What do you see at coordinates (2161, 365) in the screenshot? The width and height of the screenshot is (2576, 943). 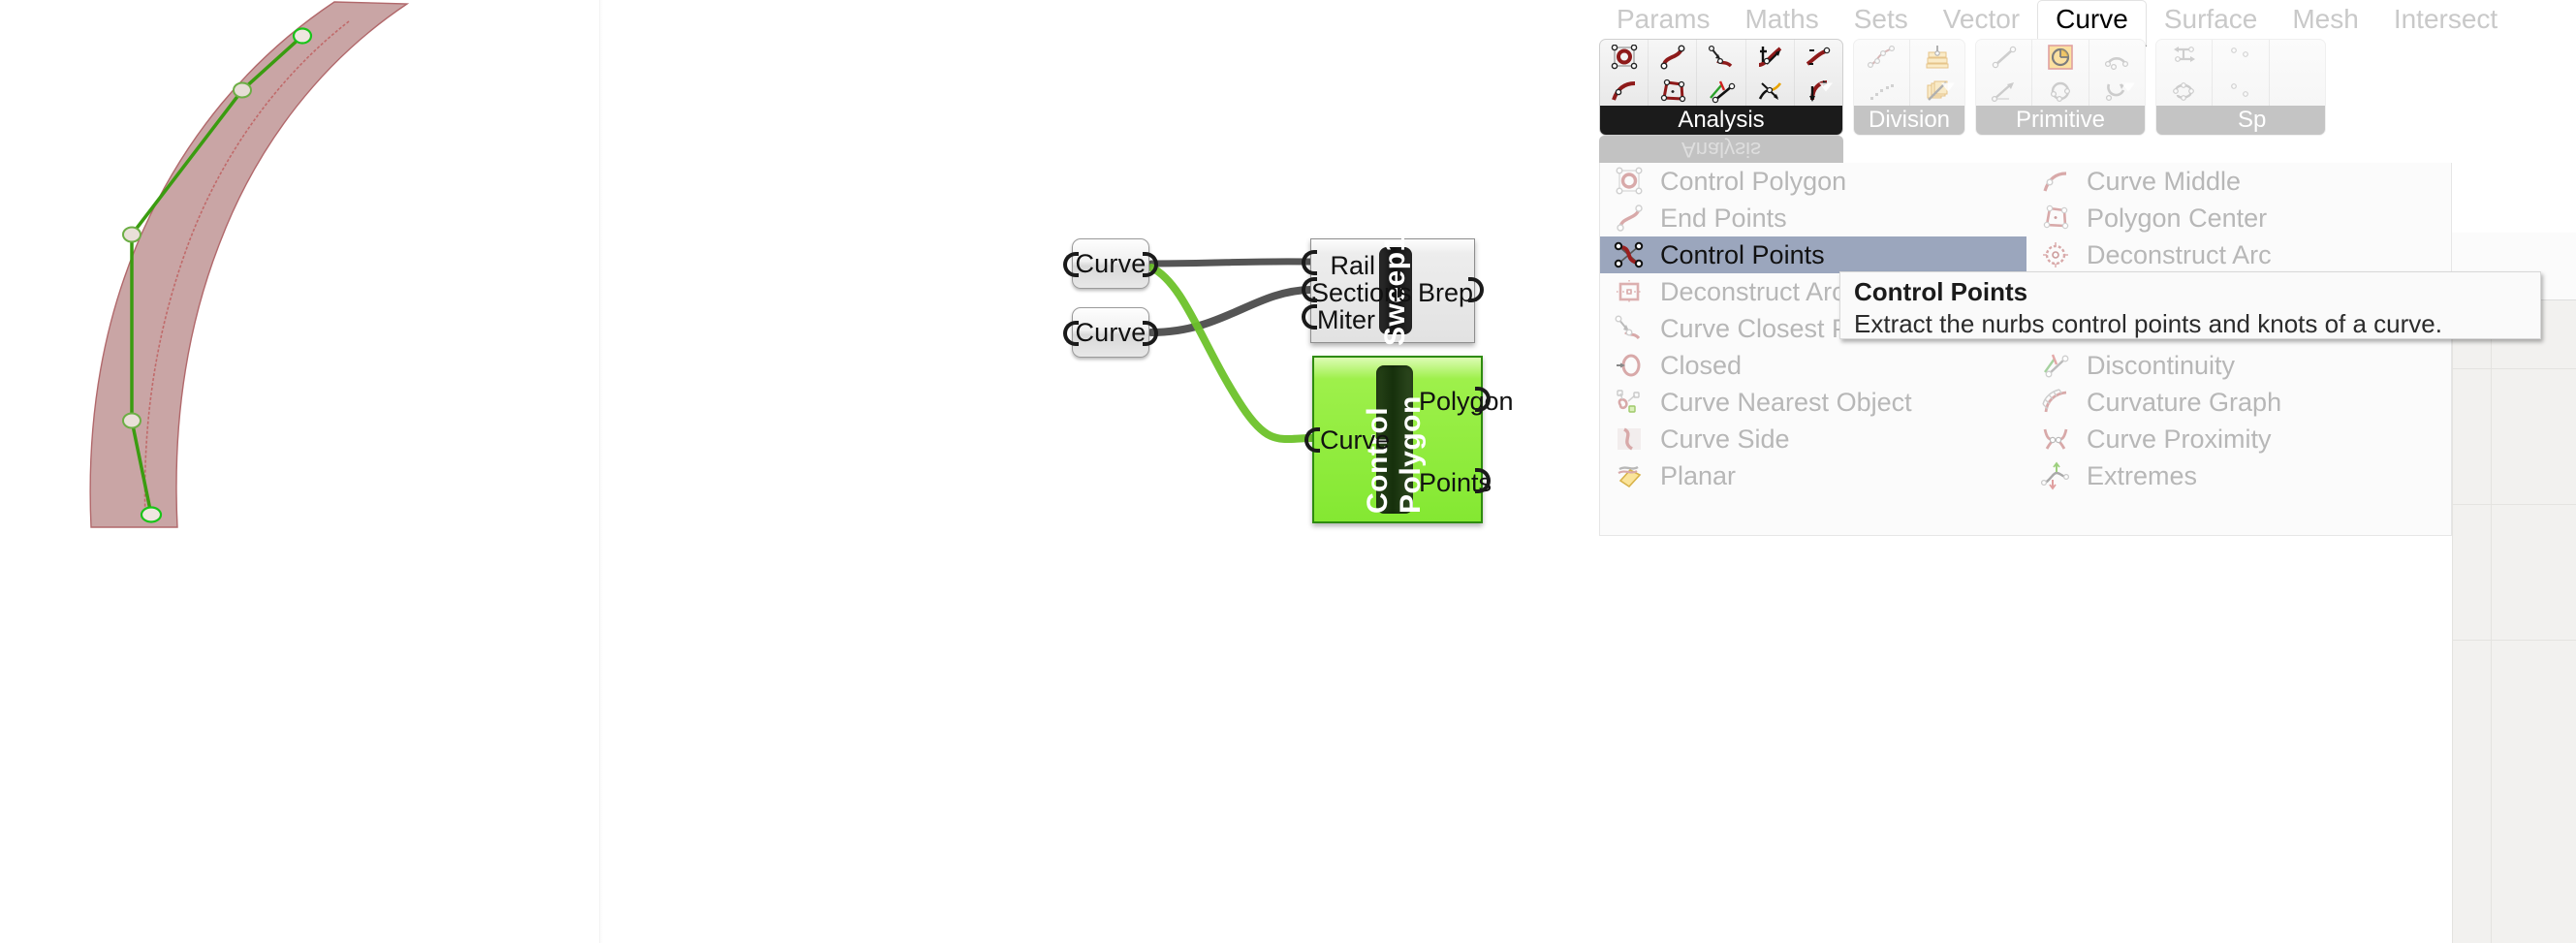 I see `menu-item-label: Discontinuity` at bounding box center [2161, 365].